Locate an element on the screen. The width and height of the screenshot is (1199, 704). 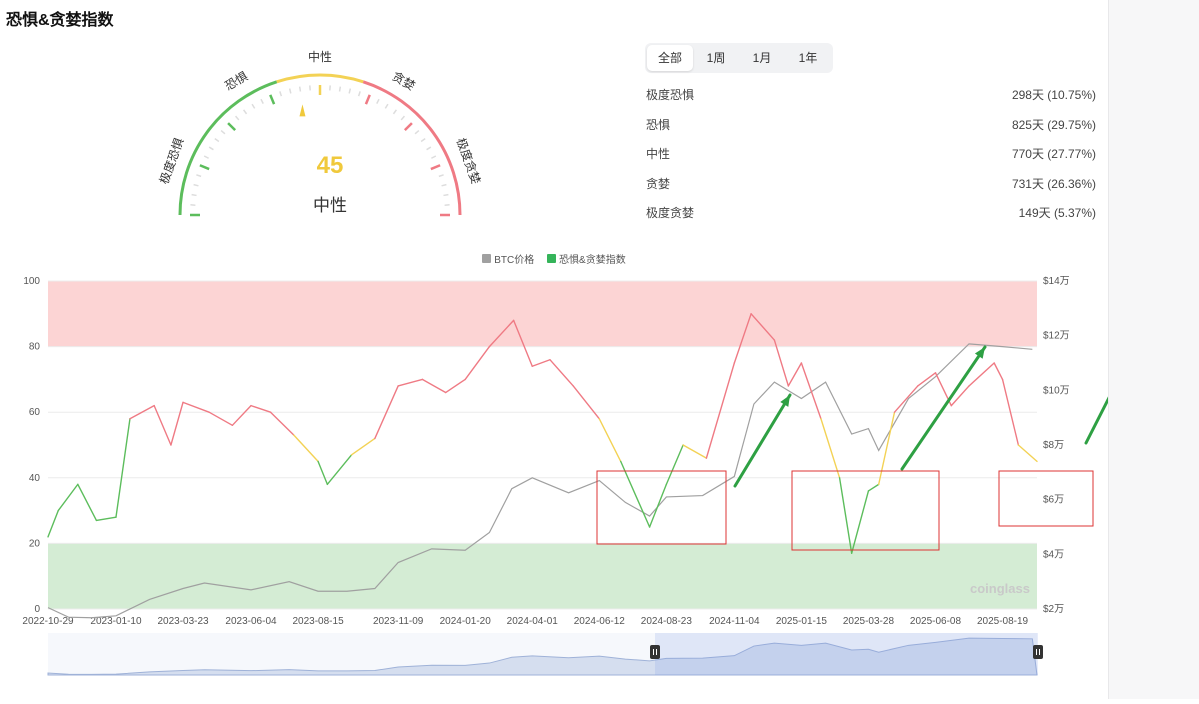
tab-1-week: 1周 is located at coordinates (716, 58).